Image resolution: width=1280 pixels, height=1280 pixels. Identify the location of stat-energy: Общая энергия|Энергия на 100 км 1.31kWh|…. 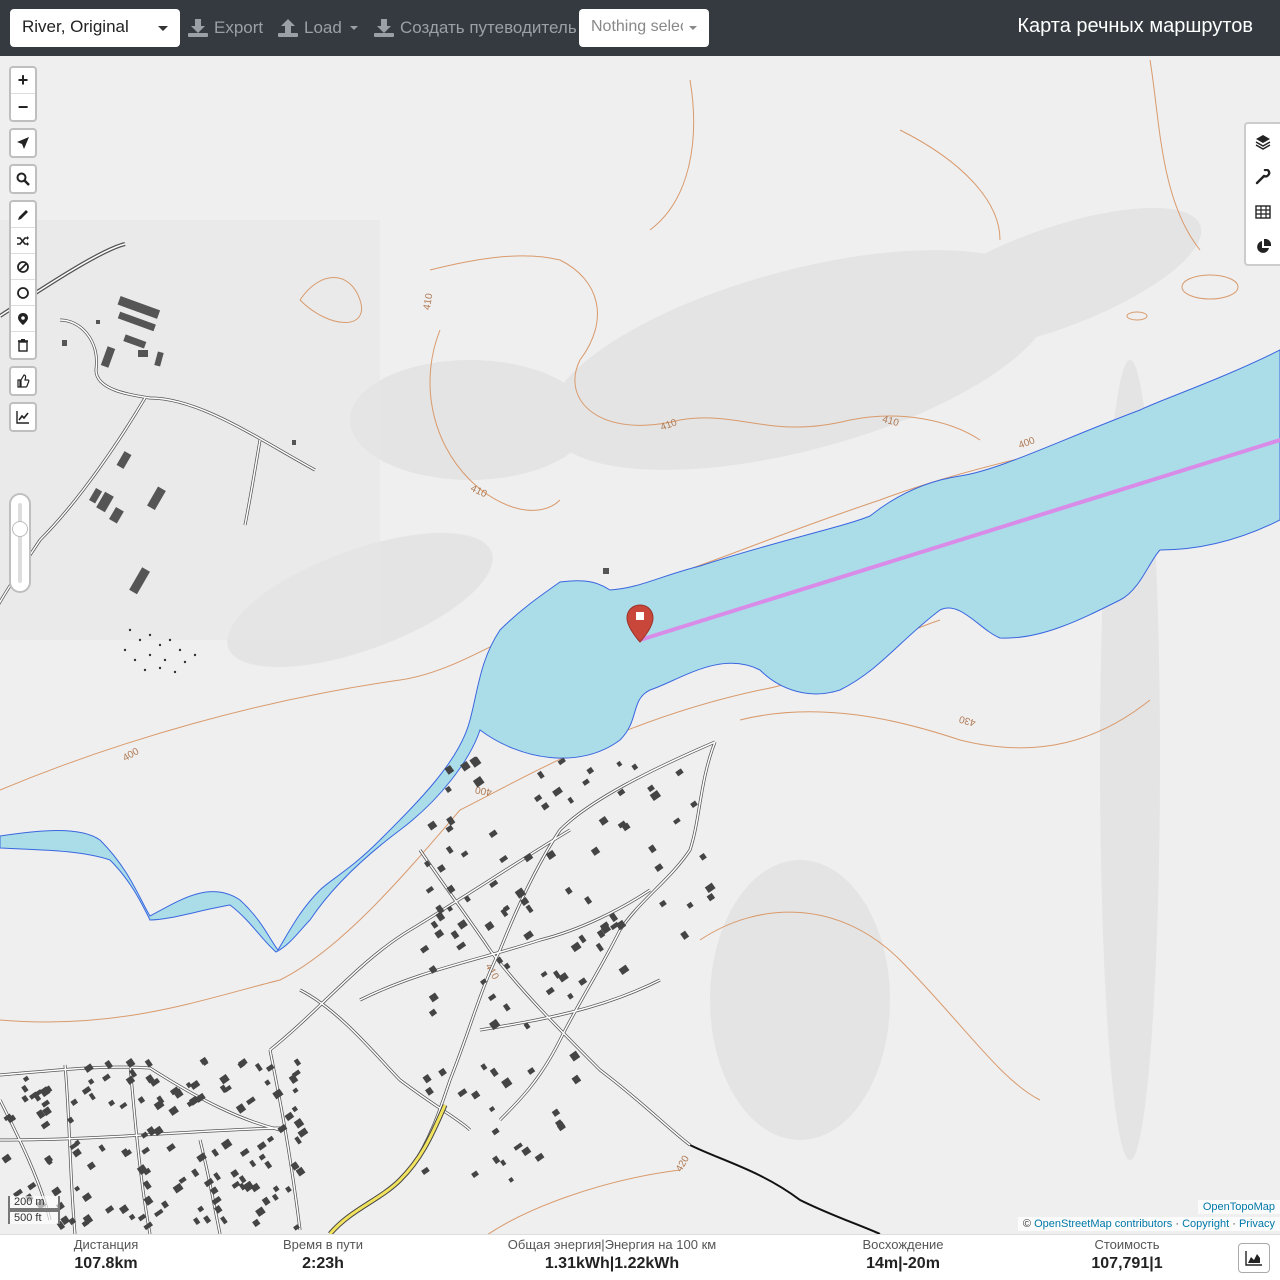
(612, 1254).